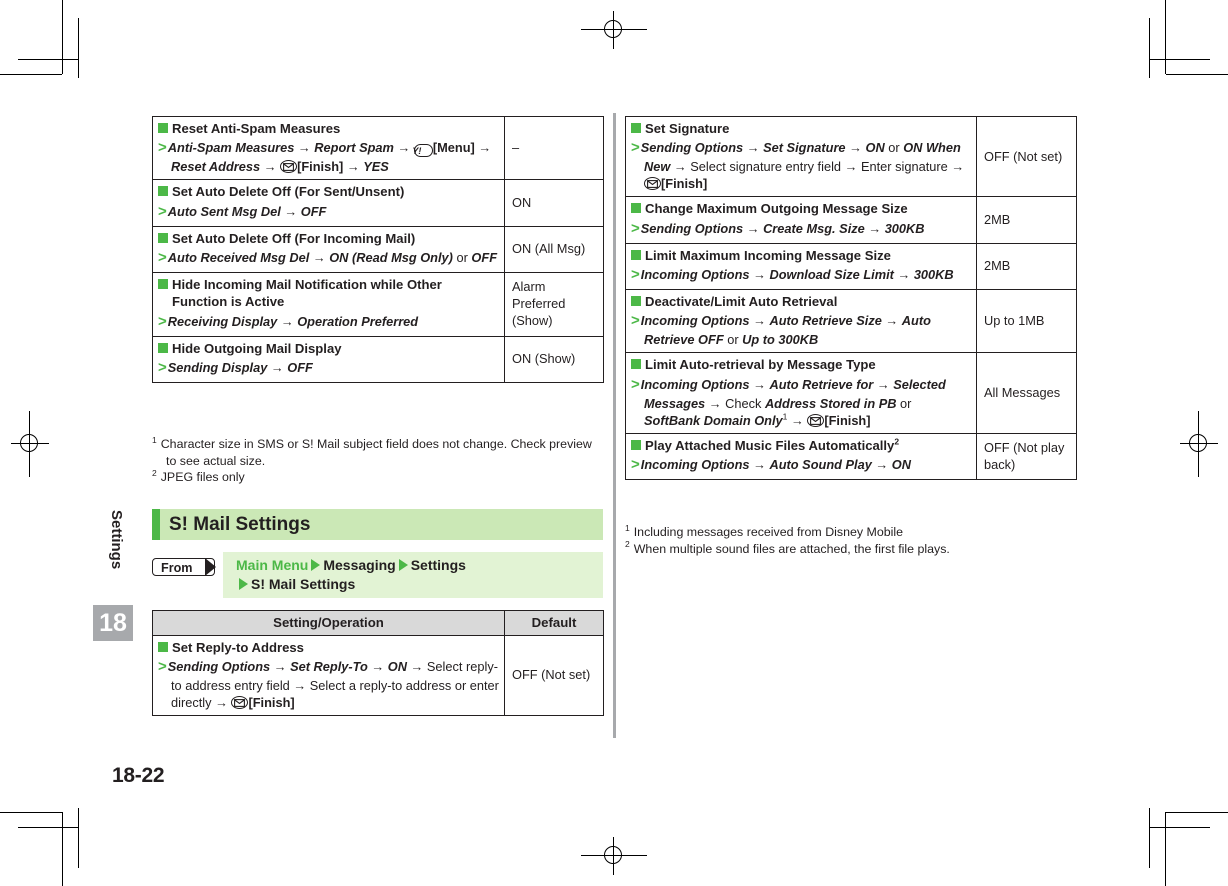 This screenshot has width=1228, height=886. What do you see at coordinates (1165, 37) in the screenshot?
I see `crop-mark-top-right-v` at bounding box center [1165, 37].